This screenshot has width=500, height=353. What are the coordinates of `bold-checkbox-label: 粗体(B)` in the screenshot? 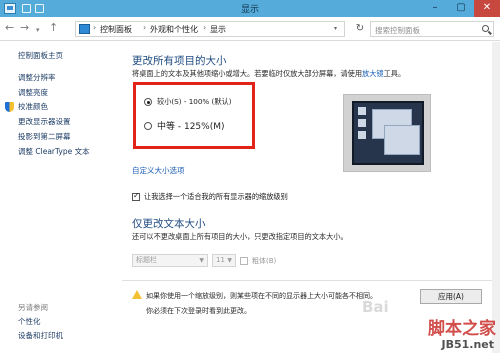 It's located at (264, 261).